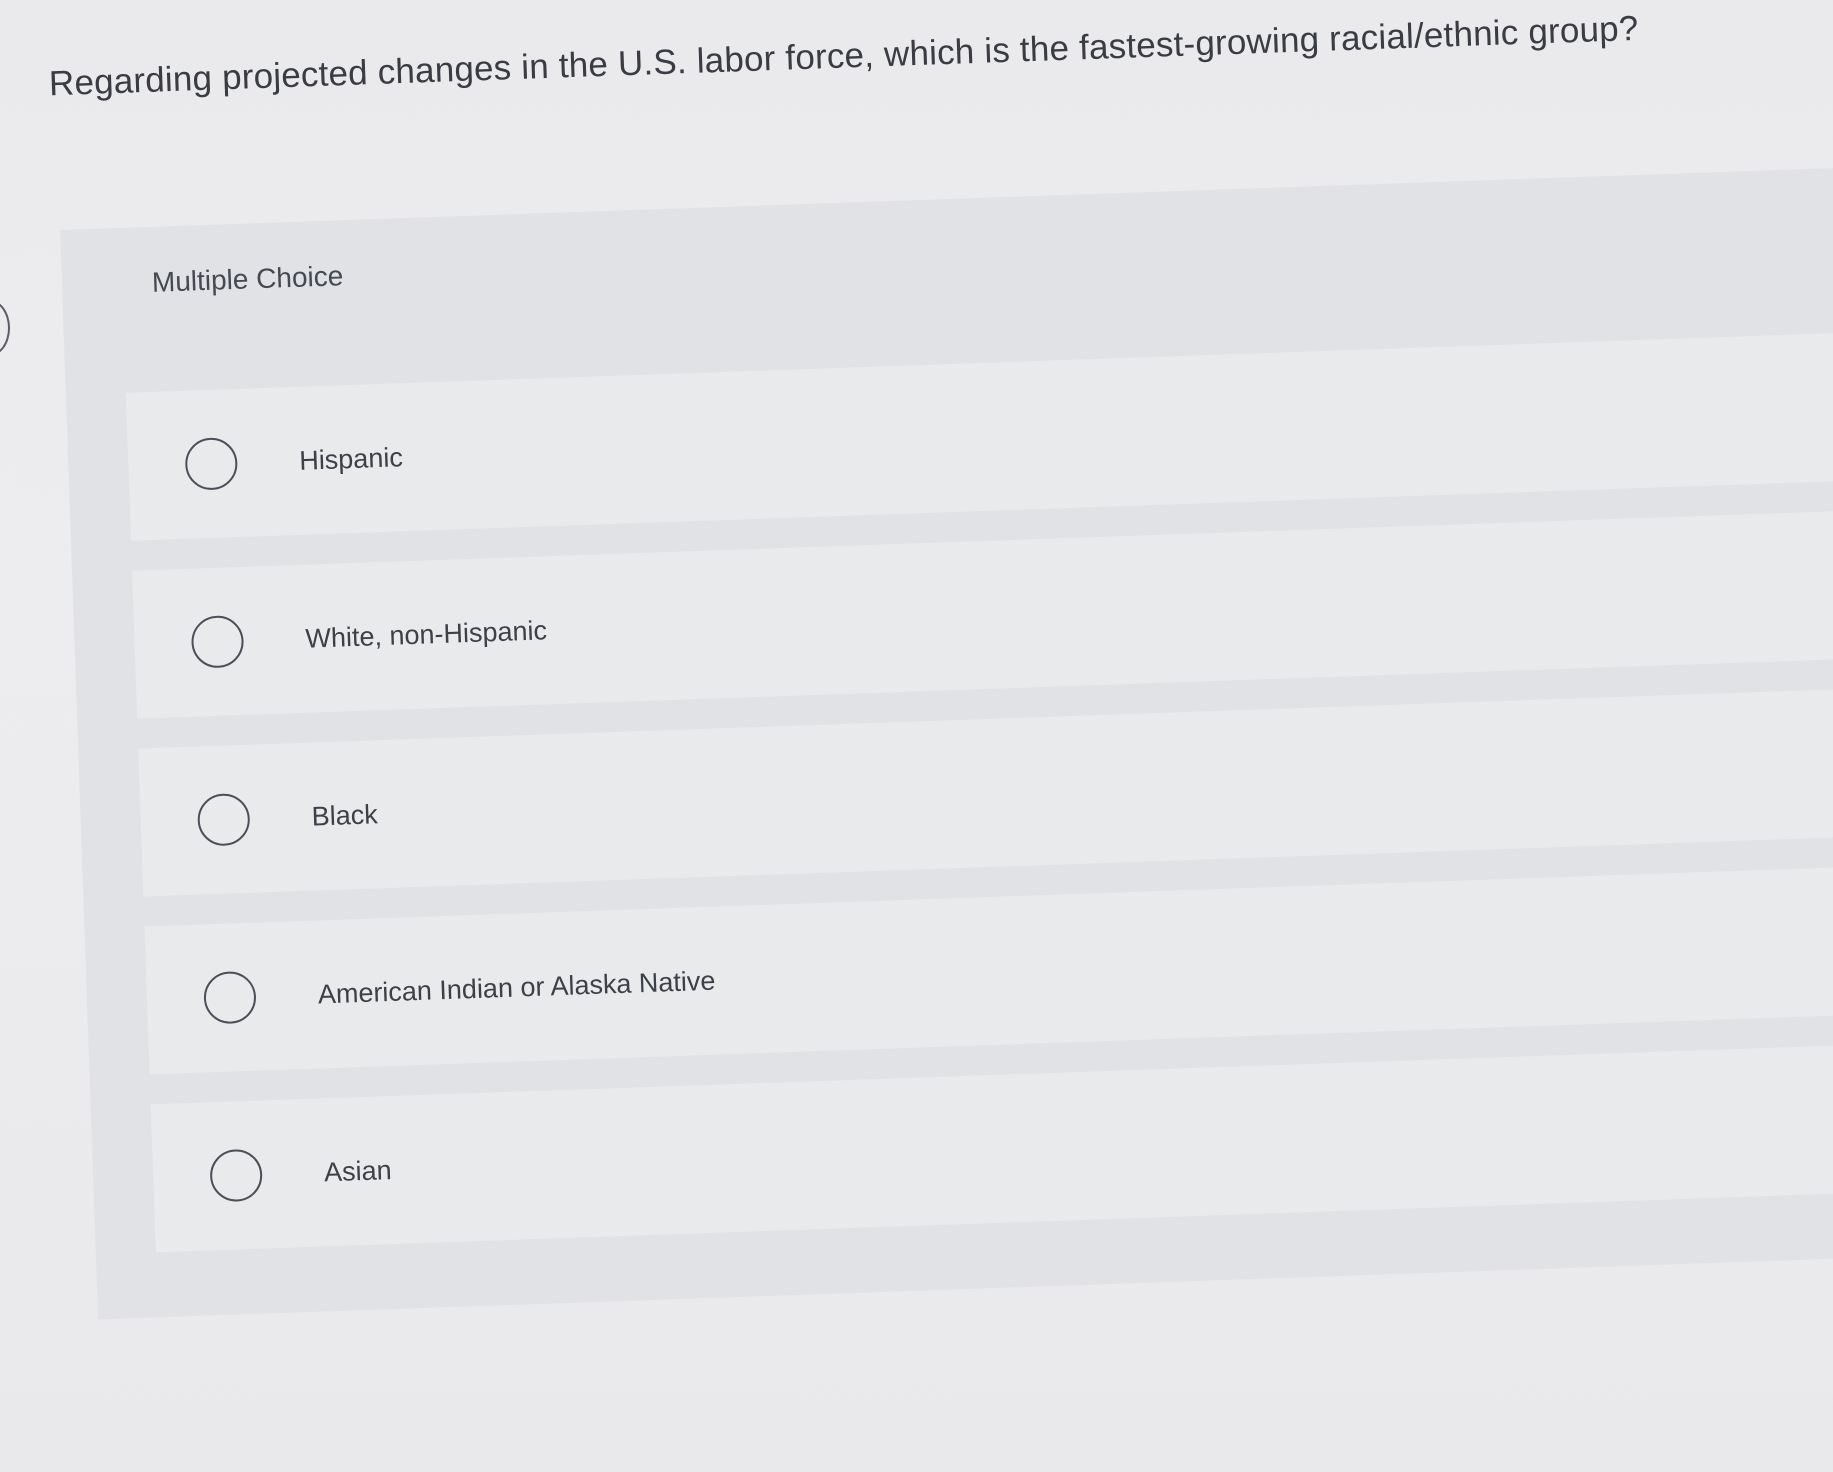 The image size is (1833, 1472). What do you see at coordinates (516, 987) in the screenshot?
I see `option-label: American Indian or Alaska Native` at bounding box center [516, 987].